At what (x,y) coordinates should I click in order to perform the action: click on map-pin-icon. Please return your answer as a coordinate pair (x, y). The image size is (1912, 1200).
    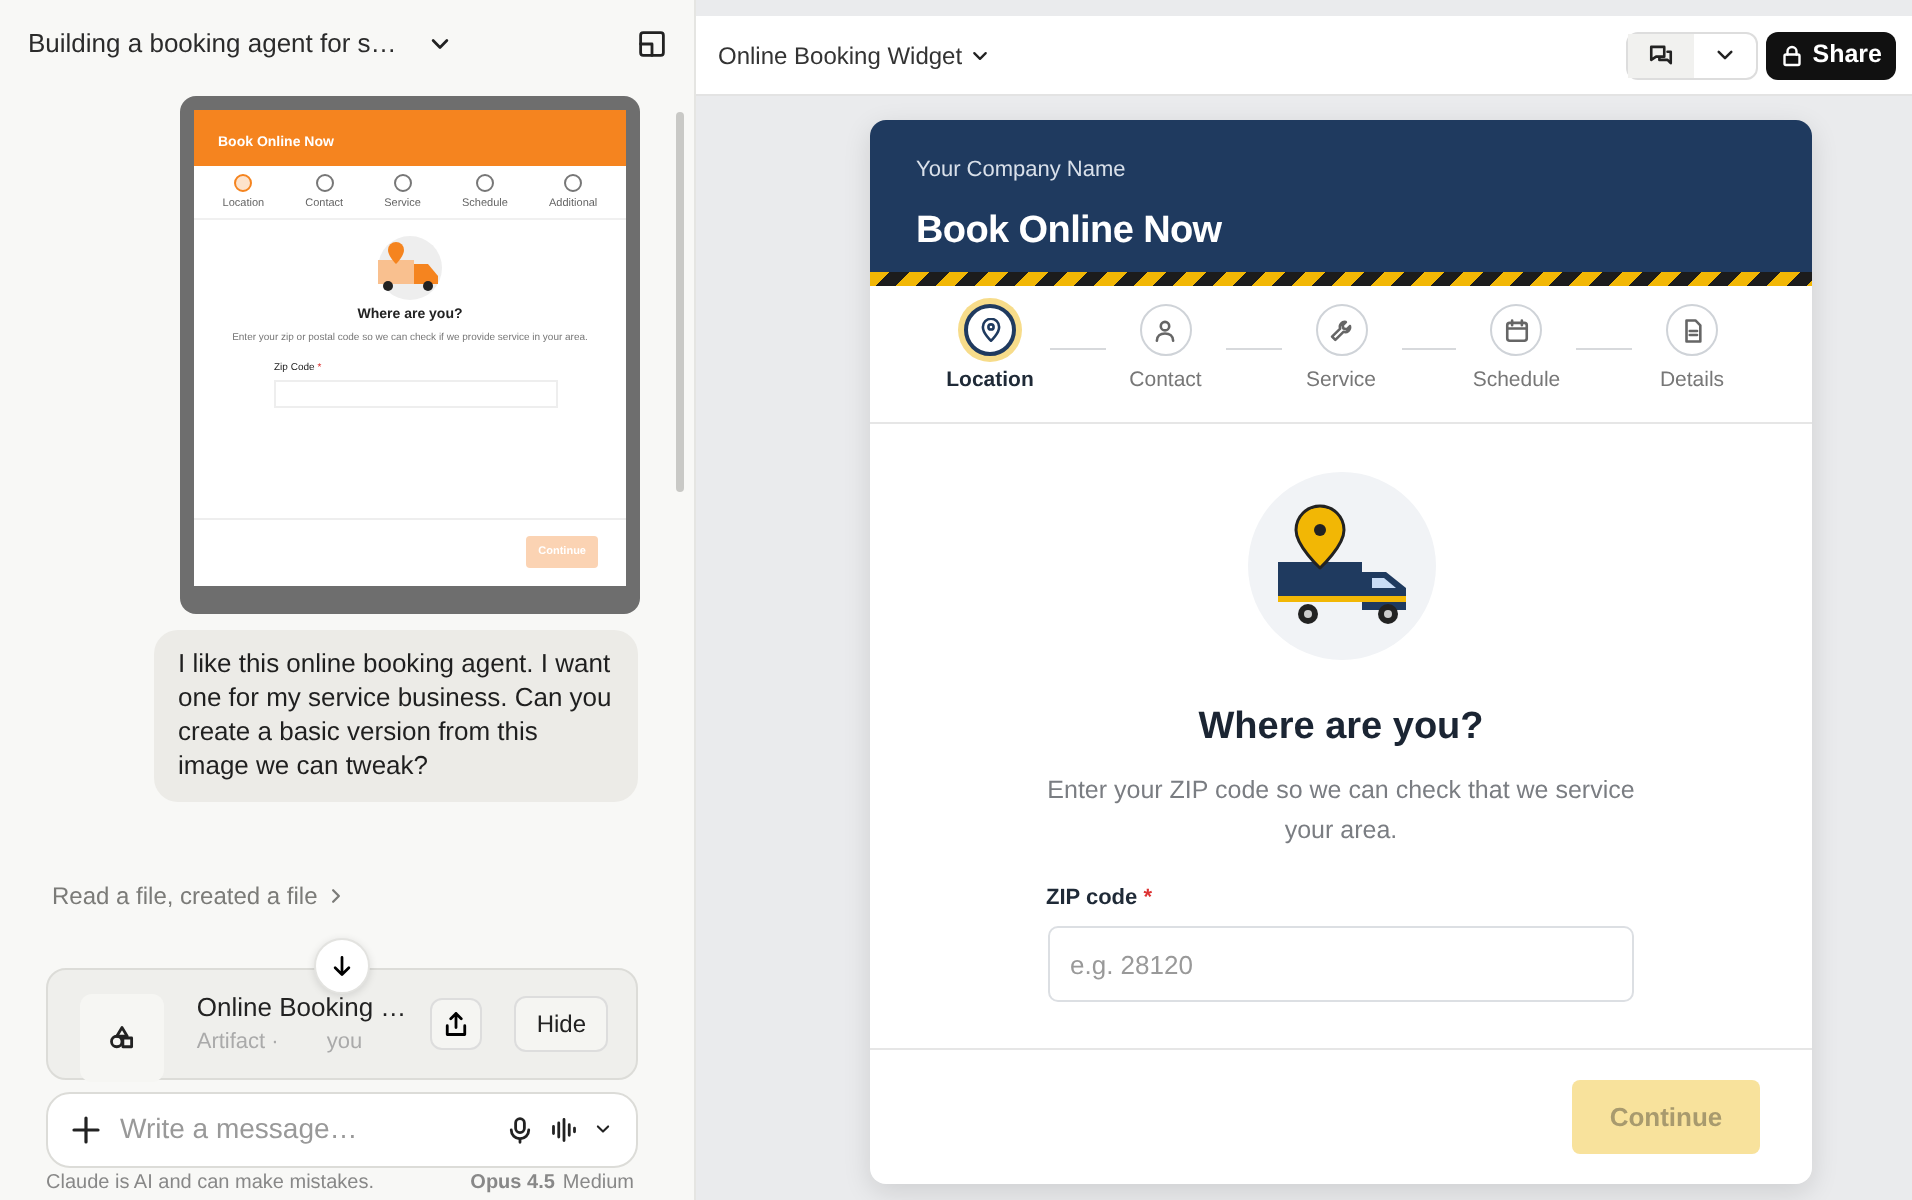
    Looking at the image, I should click on (990, 330).